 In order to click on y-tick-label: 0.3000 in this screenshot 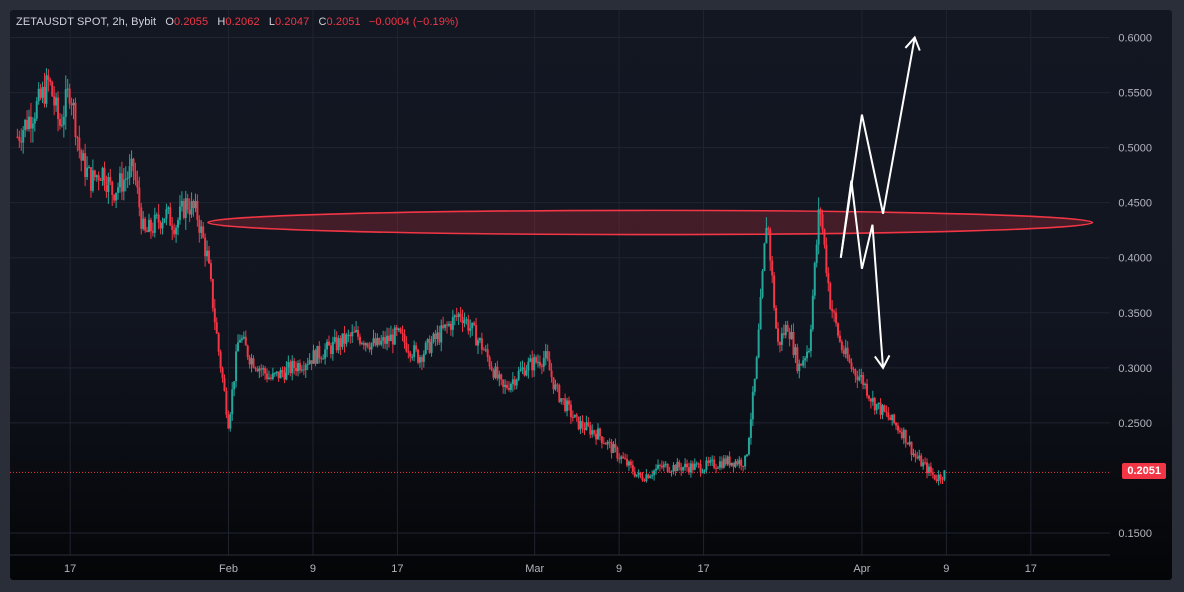, I will do `click(1135, 369)`.